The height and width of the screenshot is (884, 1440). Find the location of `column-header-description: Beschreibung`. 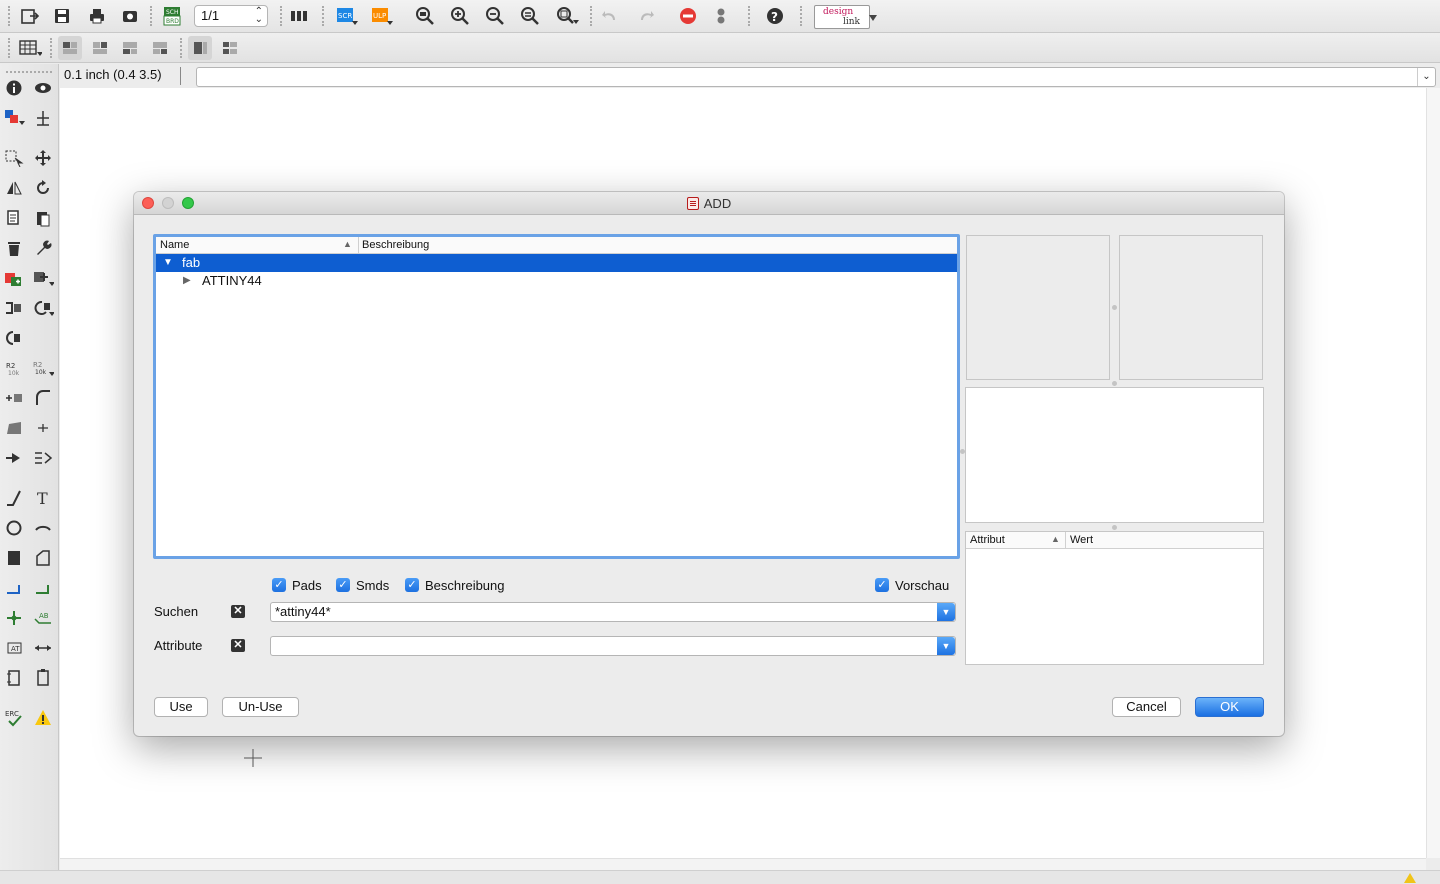

column-header-description: Beschreibung is located at coordinates (395, 245).